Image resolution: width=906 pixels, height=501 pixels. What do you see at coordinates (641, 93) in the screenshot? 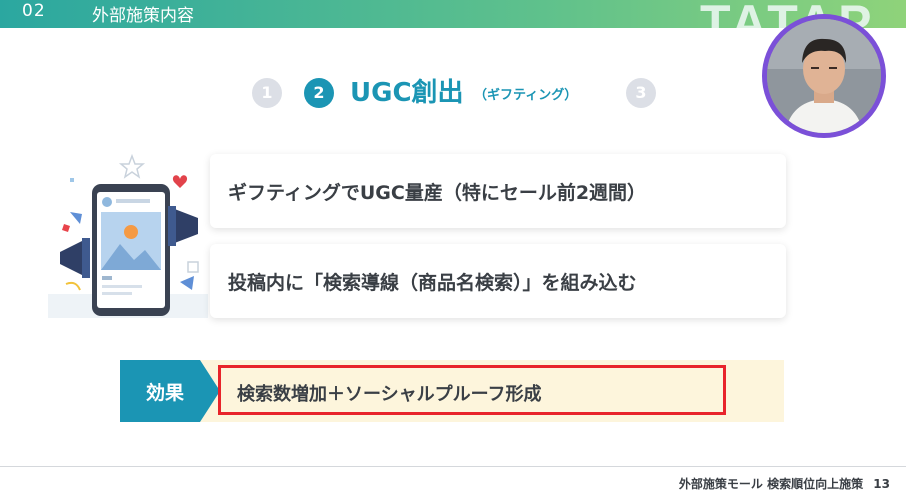
I see `step-3-badge: 3` at bounding box center [641, 93].